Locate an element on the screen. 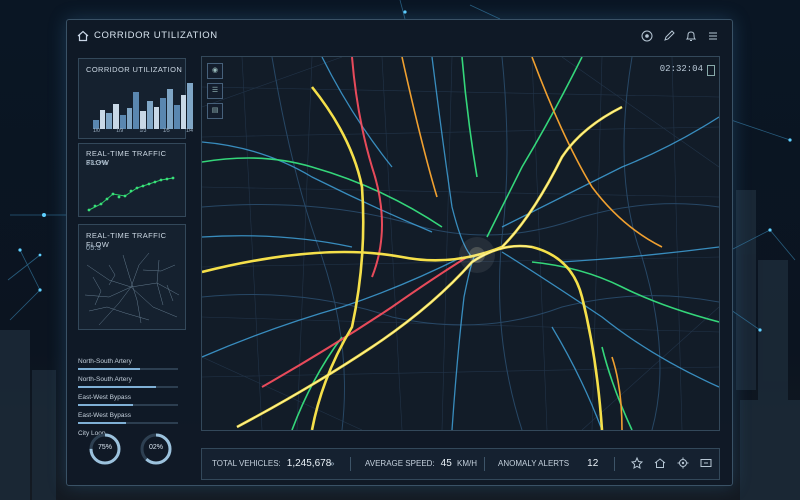  utilization-bar-labels: 1/0 1/9 1/3 1/5 1/4 is located at coordinates (143, 131).